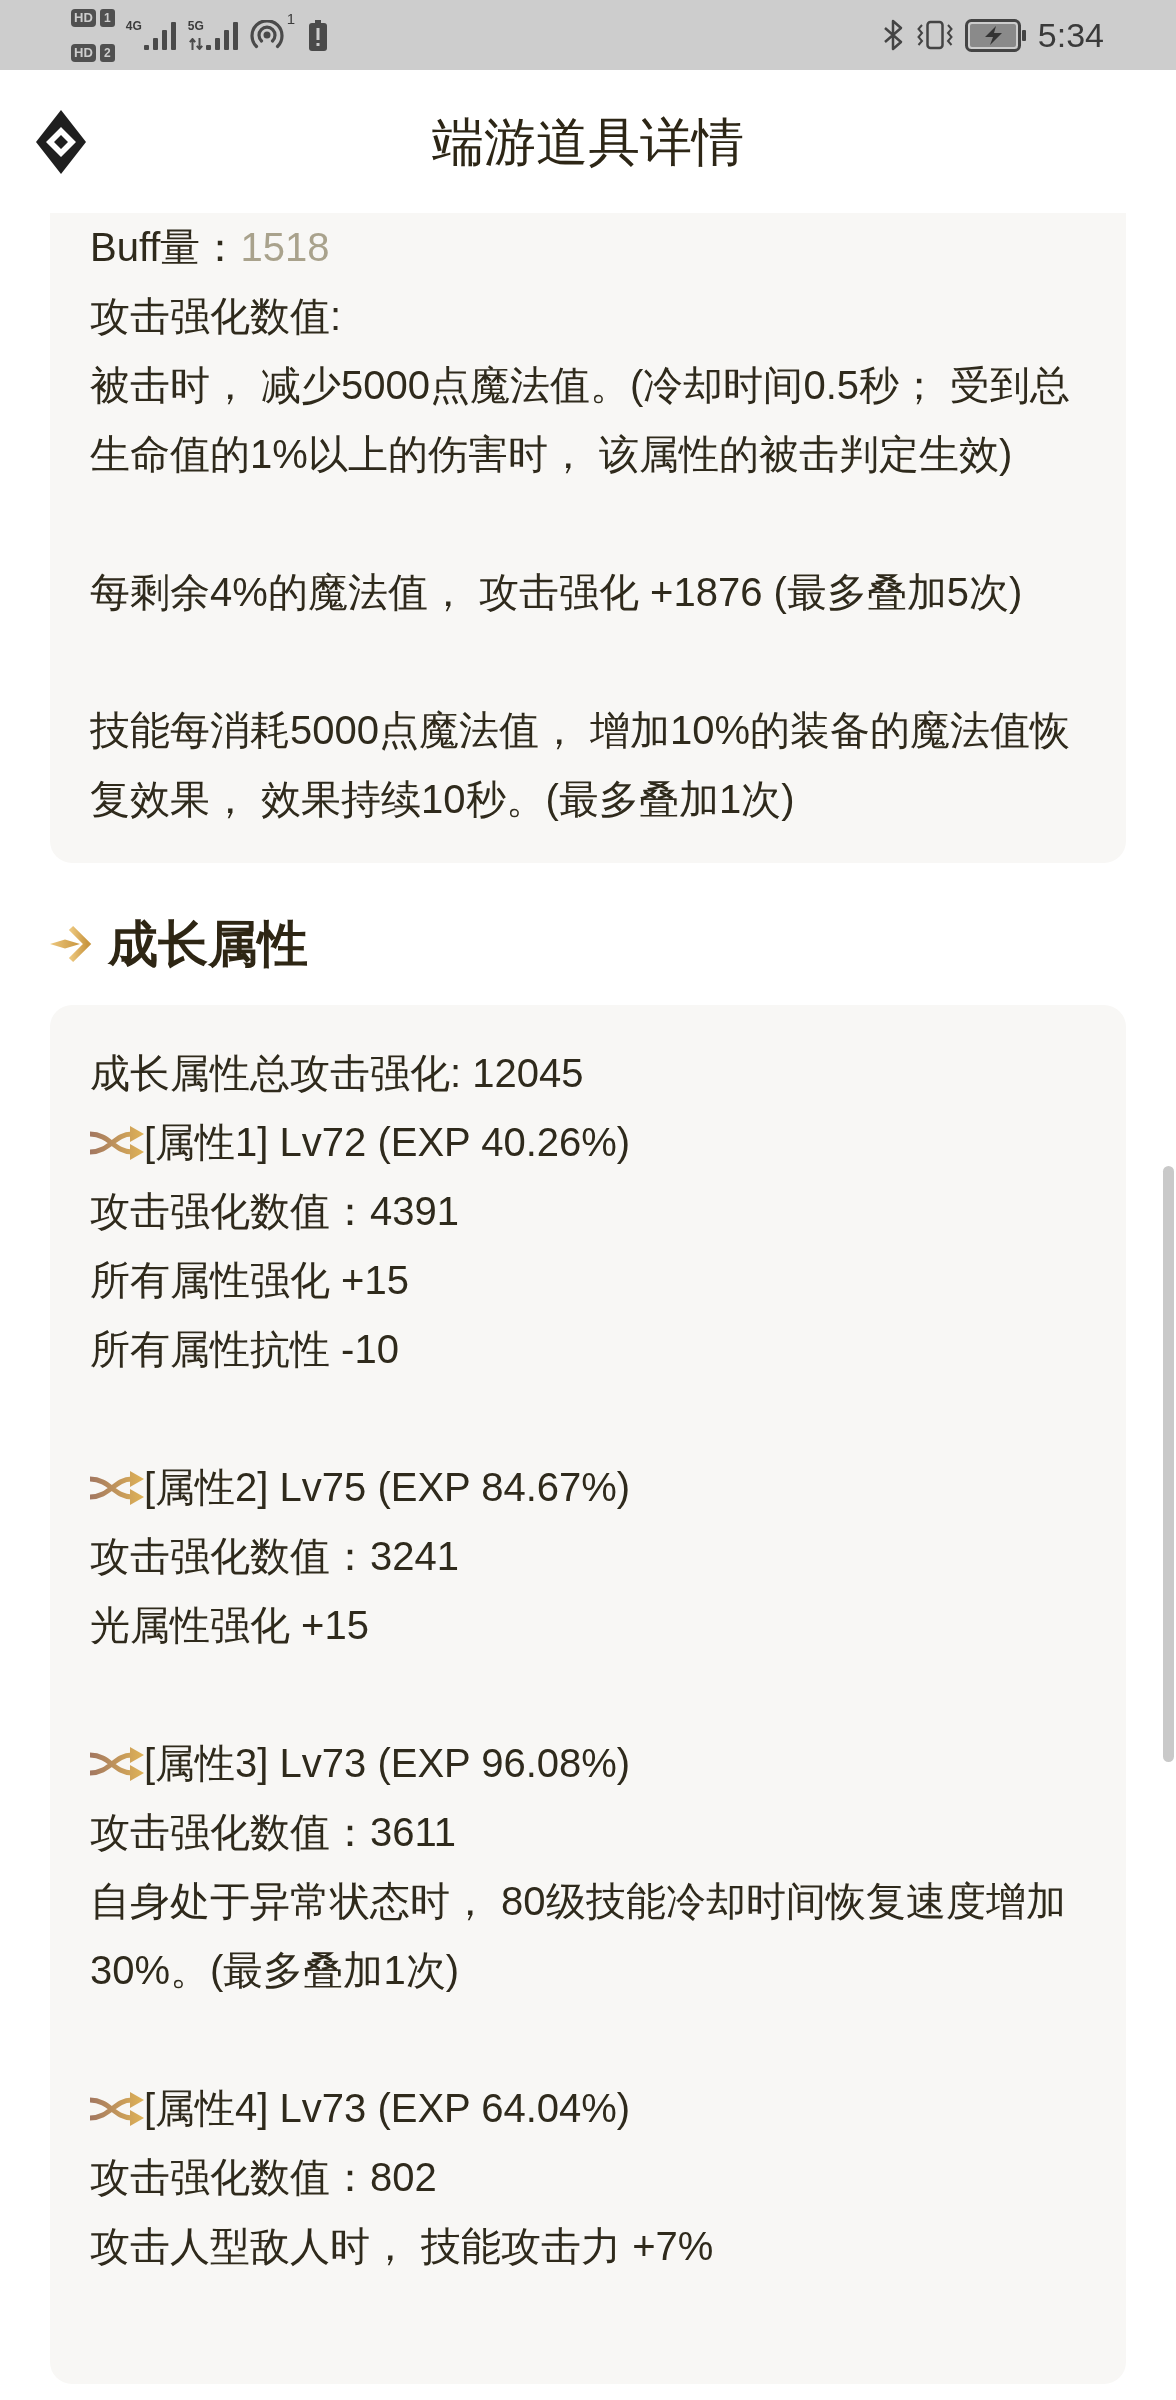 This screenshot has width=1176, height=2400. I want to click on attribute-stat: 攻击强化数值：3241, so click(275, 1556).